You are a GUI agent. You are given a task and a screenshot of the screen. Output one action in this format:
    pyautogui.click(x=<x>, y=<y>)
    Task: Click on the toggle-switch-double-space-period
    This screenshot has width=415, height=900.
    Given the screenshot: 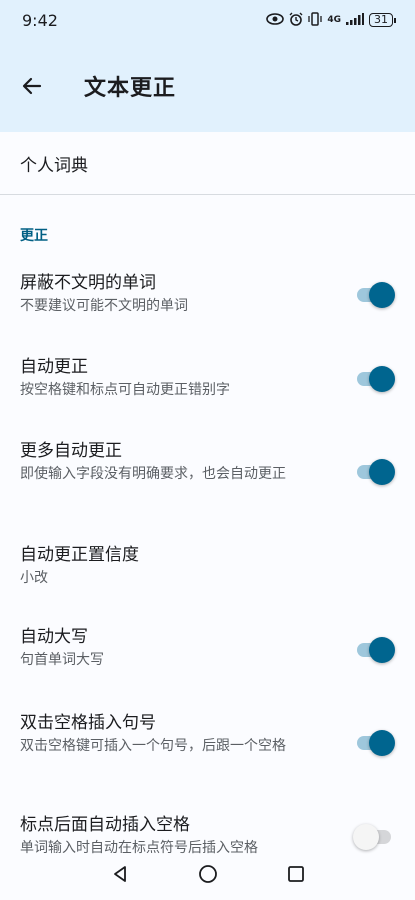 What is the action you would take?
    pyautogui.click(x=376, y=743)
    